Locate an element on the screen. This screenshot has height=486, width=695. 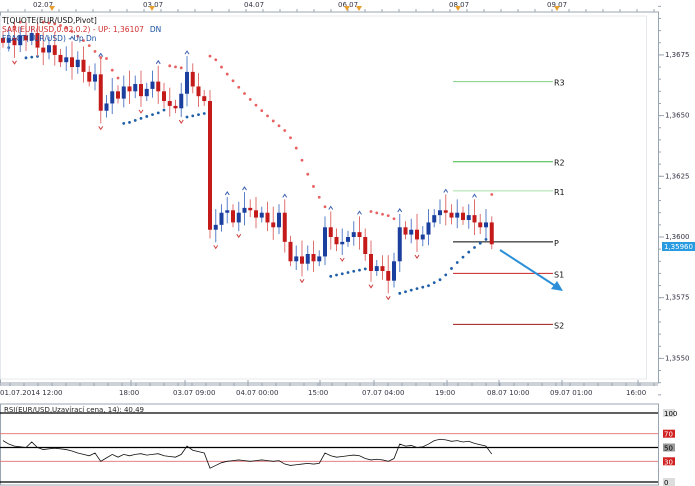
rsi-level-label: 100 is located at coordinates (670, 414).